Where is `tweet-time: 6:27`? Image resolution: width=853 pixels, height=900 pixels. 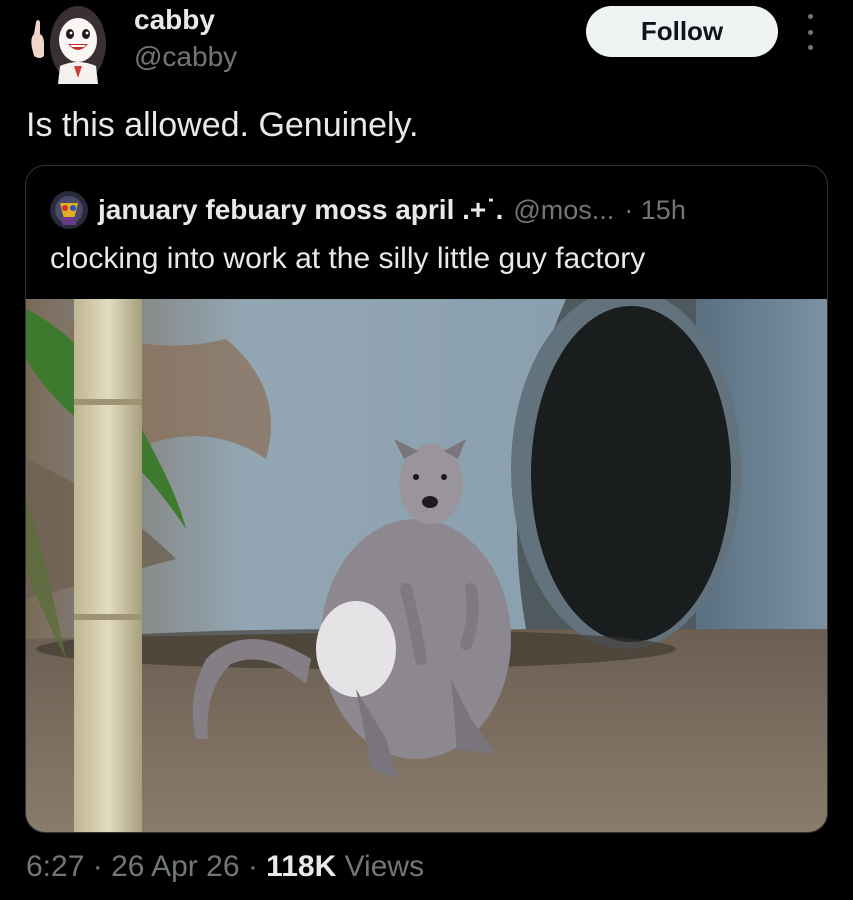 tweet-time: 6:27 is located at coordinates (55, 866).